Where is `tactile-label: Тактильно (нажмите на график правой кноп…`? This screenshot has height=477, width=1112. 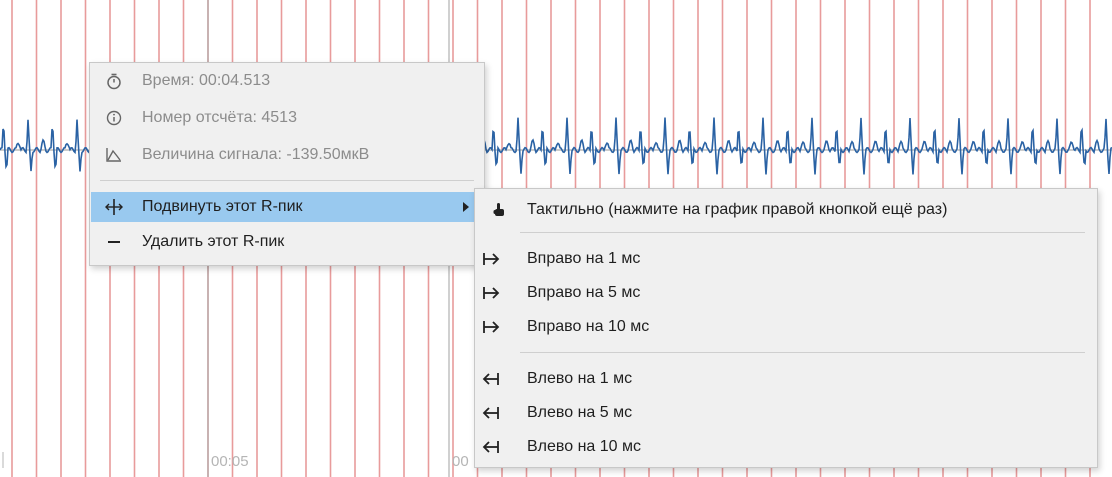 tactile-label: Тактильно (нажмите на график правой кноп… is located at coordinates (737, 209).